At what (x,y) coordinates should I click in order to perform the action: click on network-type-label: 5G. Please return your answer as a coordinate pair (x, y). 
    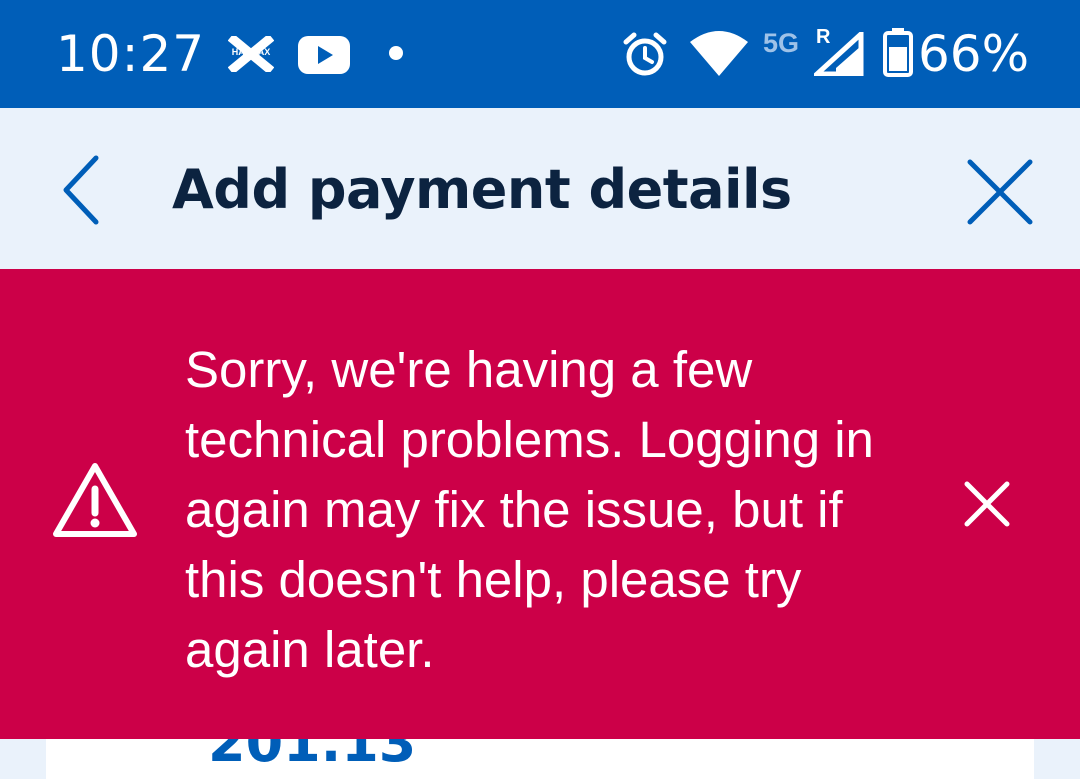
    Looking at the image, I should click on (781, 43).